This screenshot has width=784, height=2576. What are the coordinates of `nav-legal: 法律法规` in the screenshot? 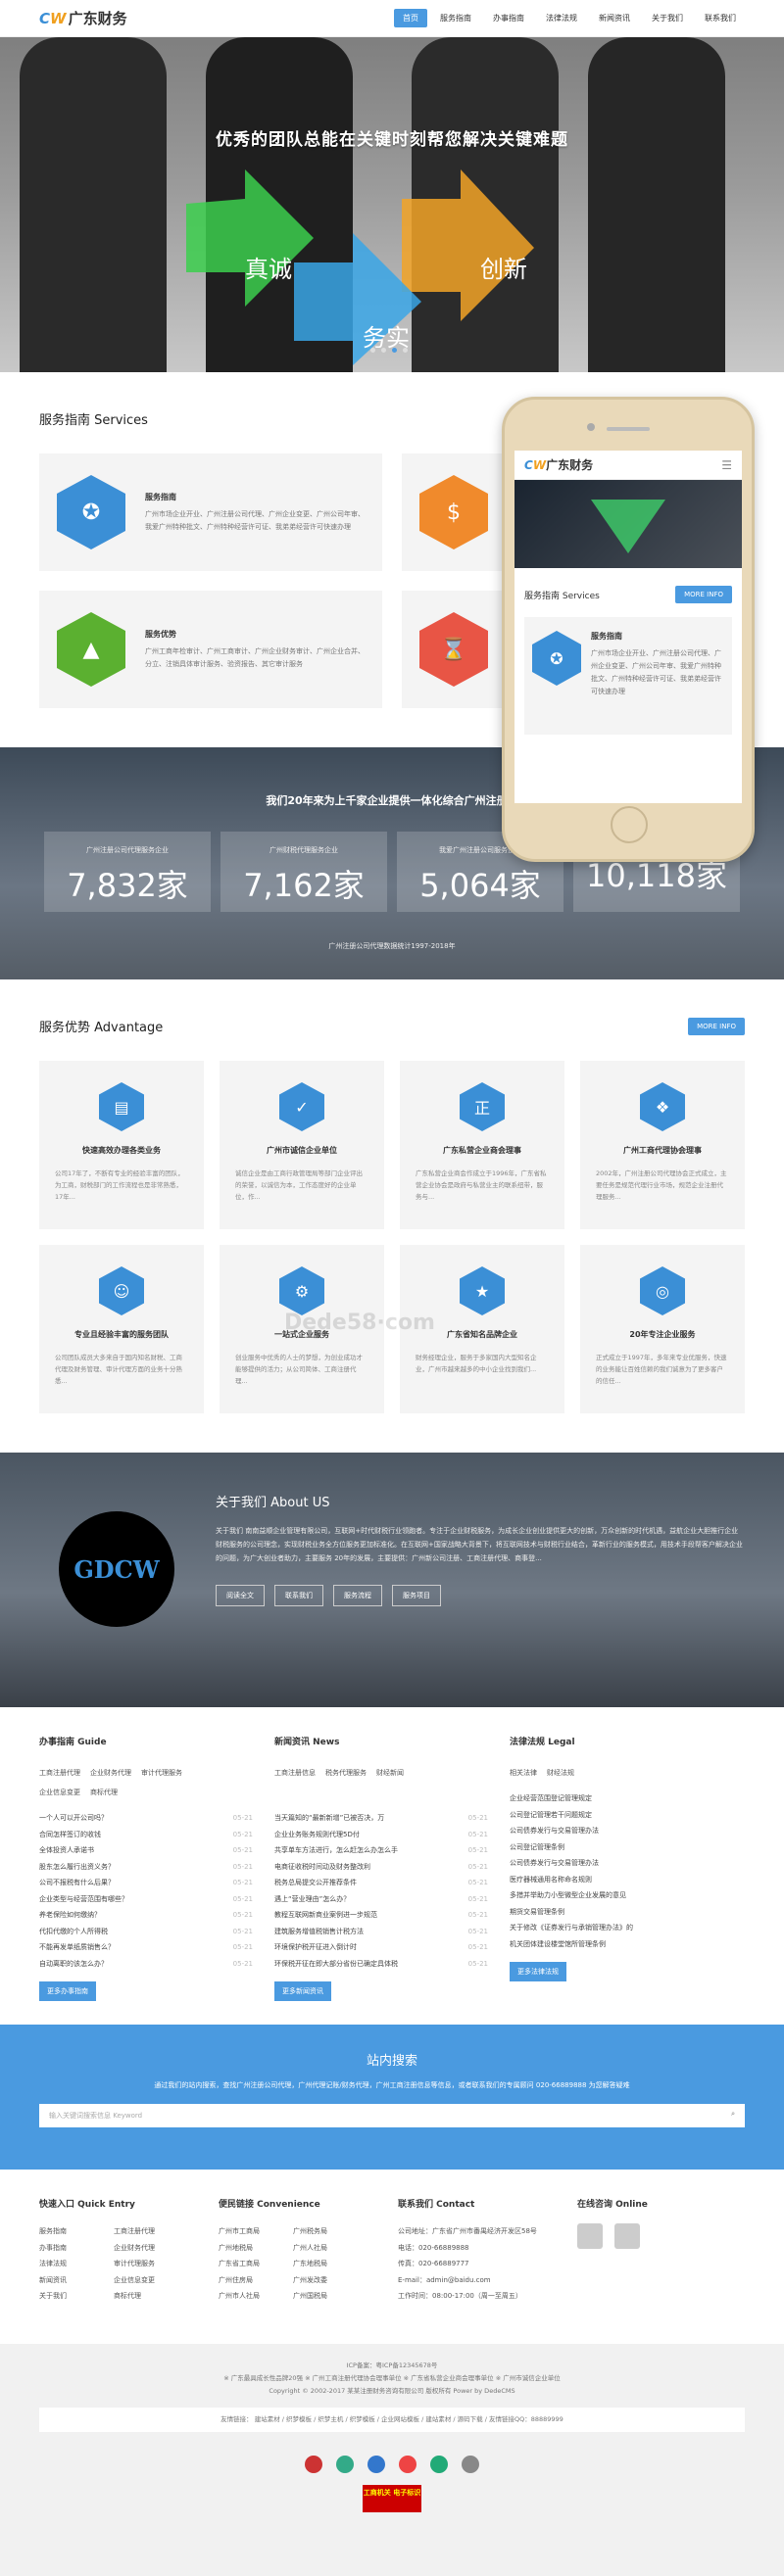 It's located at (561, 18).